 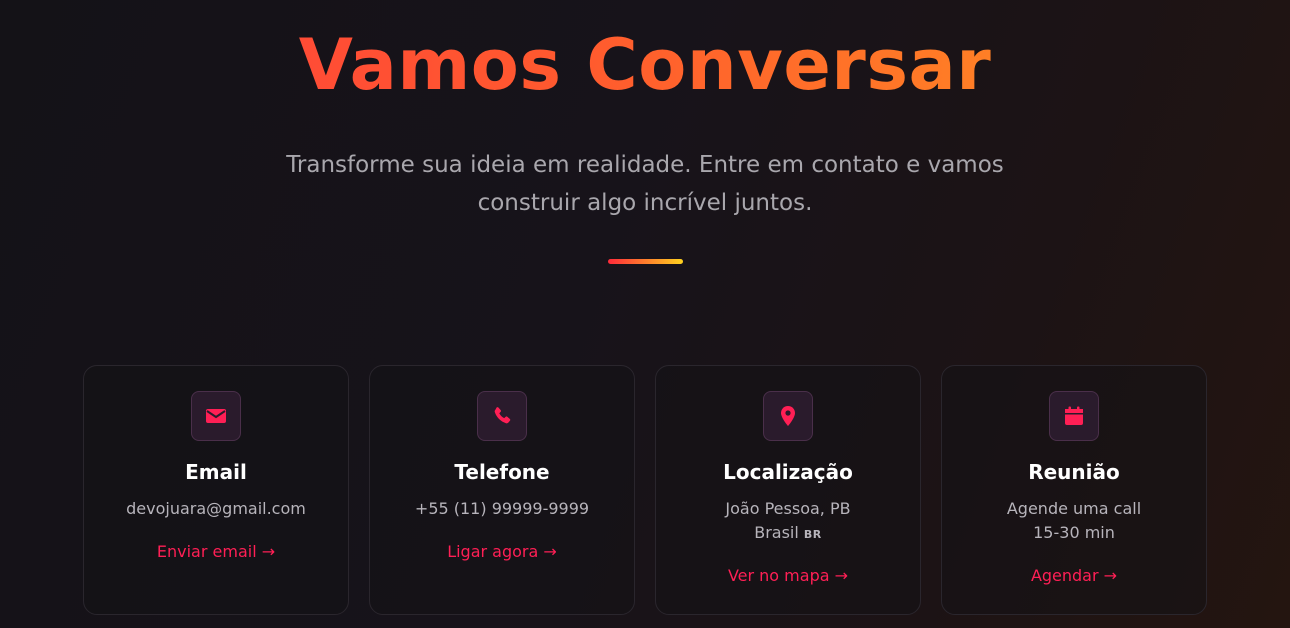 I want to click on meeting-text: Agende uma call 15-30 min, so click(x=1074, y=521).